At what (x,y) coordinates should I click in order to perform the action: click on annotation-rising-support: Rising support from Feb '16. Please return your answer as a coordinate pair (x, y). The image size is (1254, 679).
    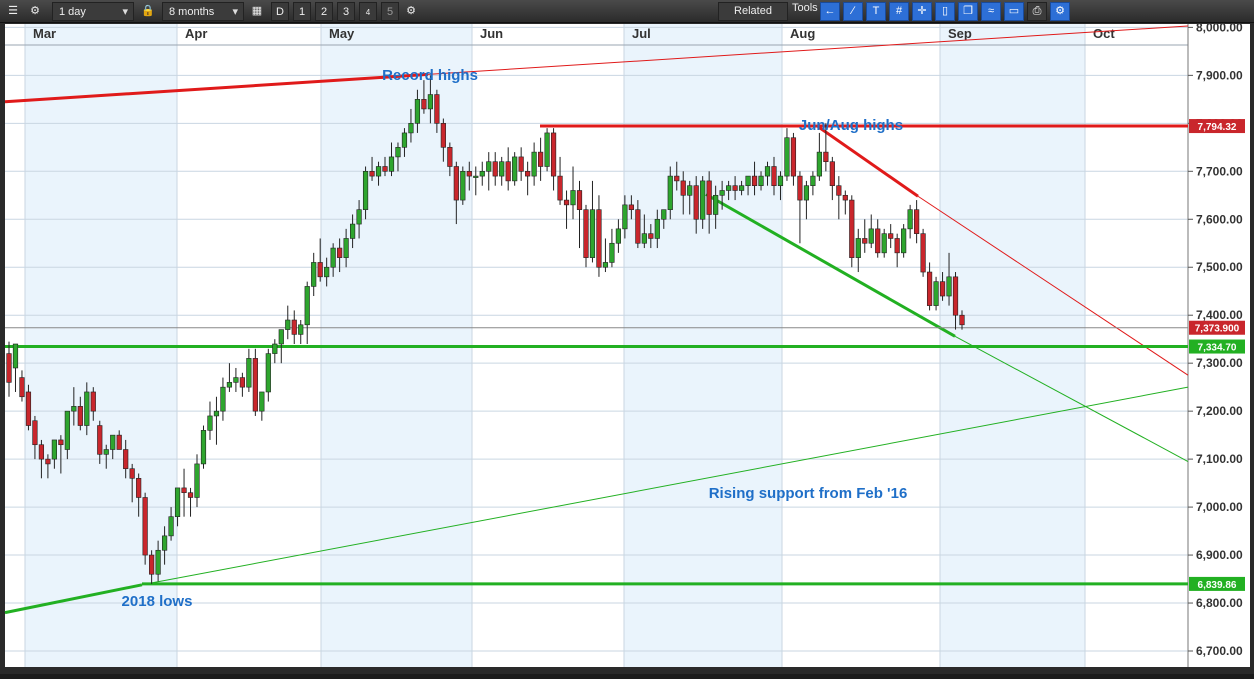
    Looking at the image, I should click on (808, 493).